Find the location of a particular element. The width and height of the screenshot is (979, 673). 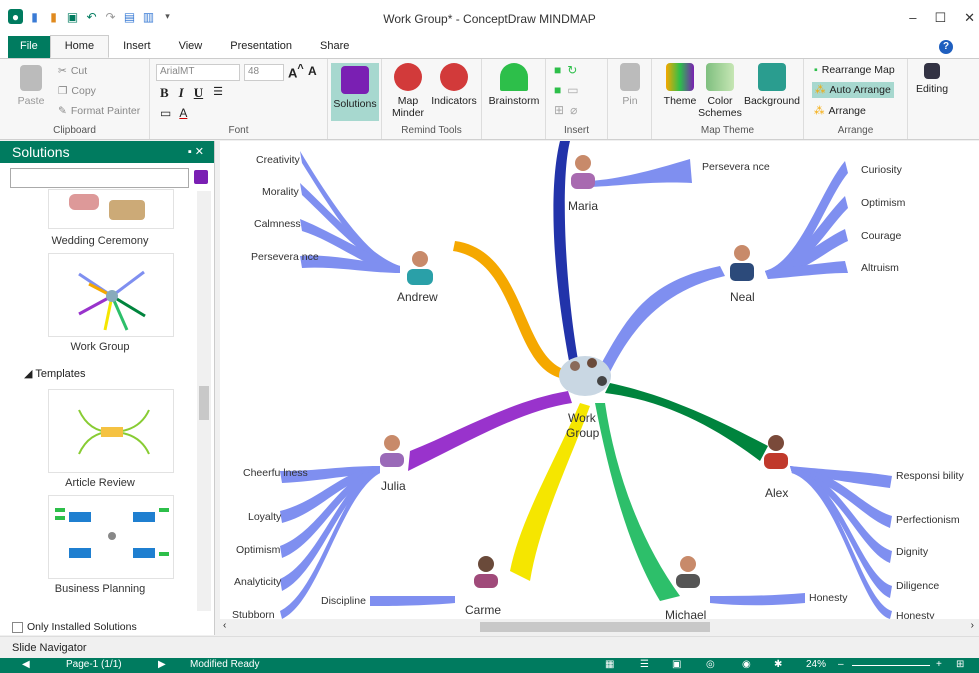

only-installed-checkbox: Only Installed Solutions is located at coordinates (74, 627).